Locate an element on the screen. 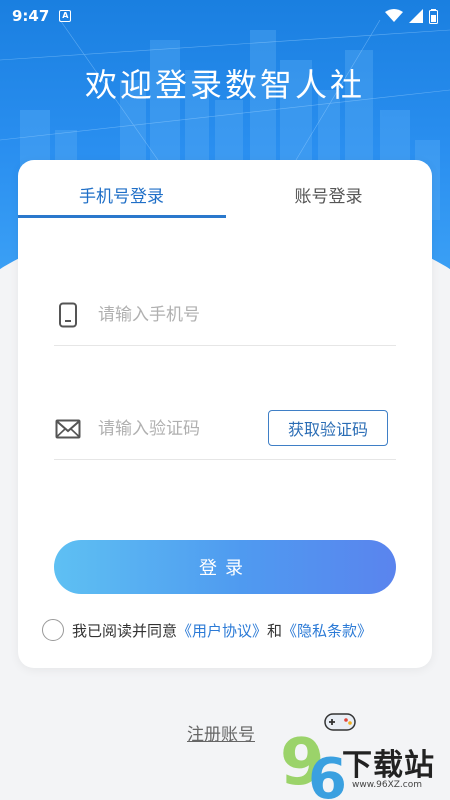  code-field-row: 获取验证码 is located at coordinates (225, 429).